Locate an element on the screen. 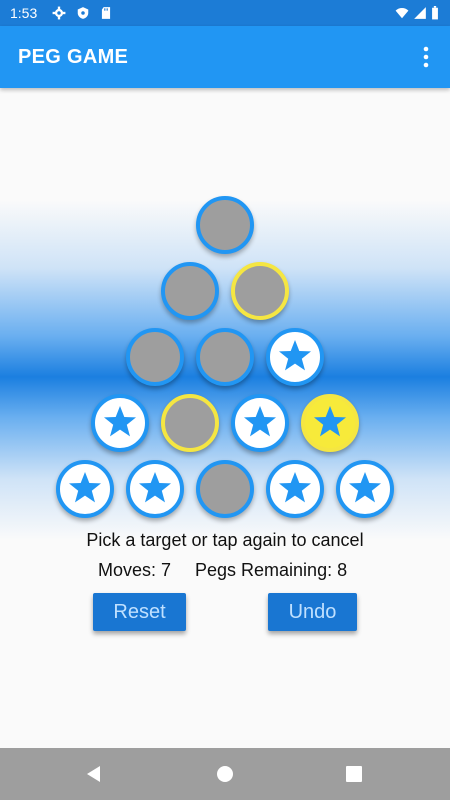  undo-button: Undo is located at coordinates (312, 612).